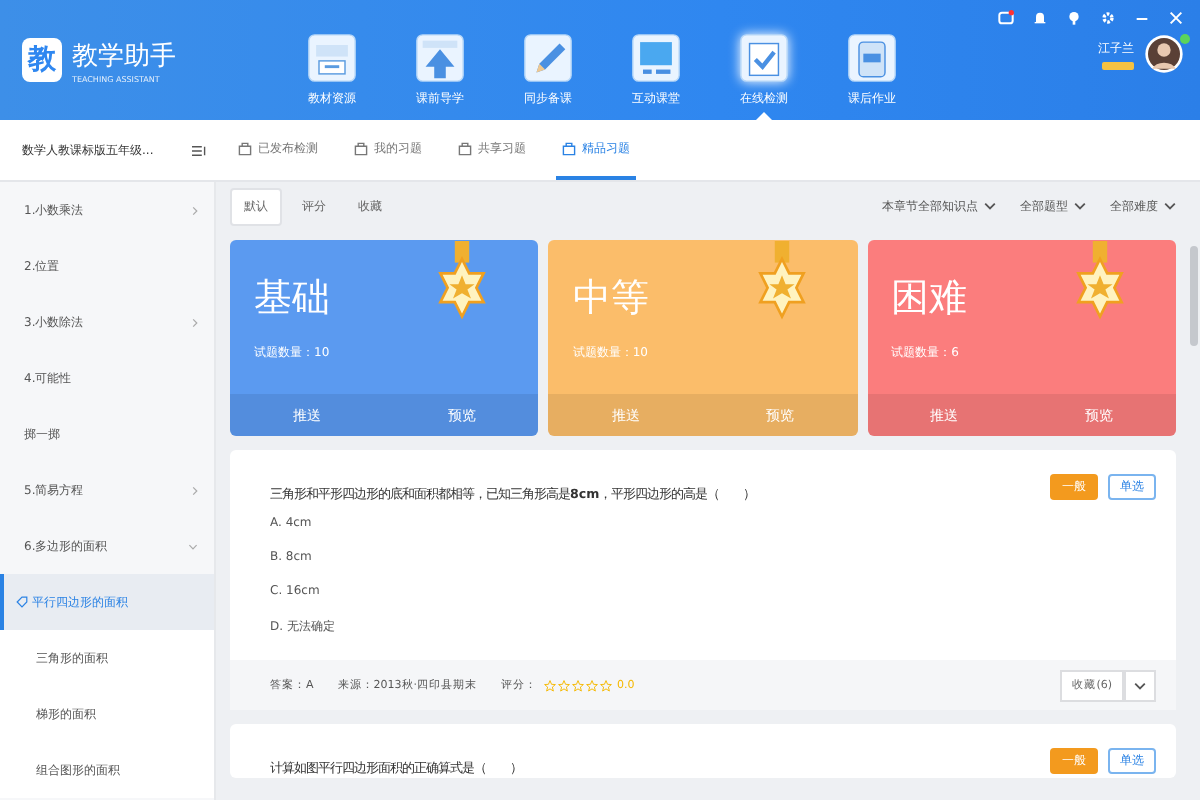  What do you see at coordinates (292, 299) in the screenshot?
I see `level-title: 基础` at bounding box center [292, 299].